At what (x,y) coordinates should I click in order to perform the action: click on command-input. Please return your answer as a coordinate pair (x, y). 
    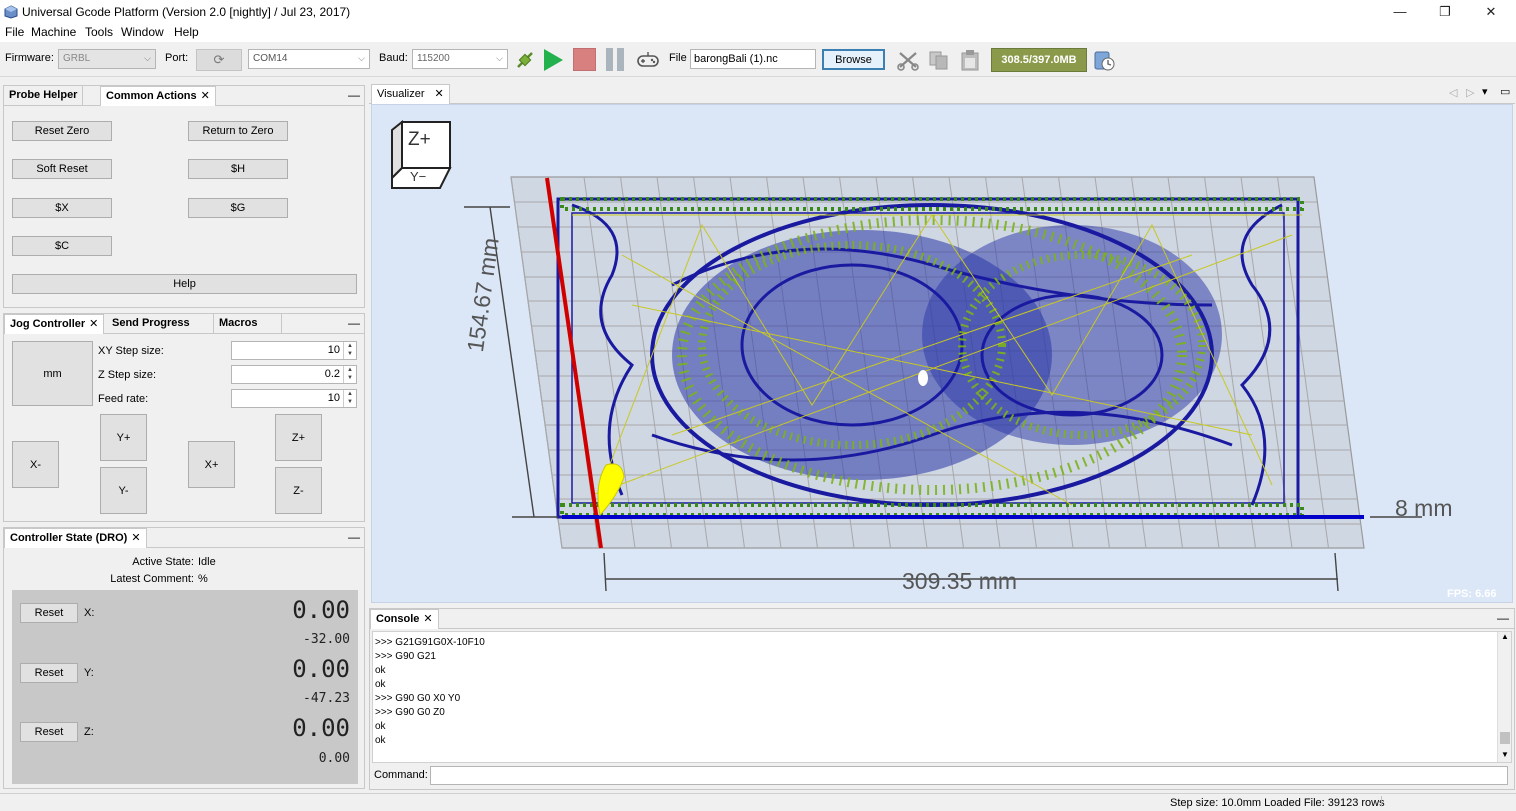
    Looking at the image, I should click on (969, 775).